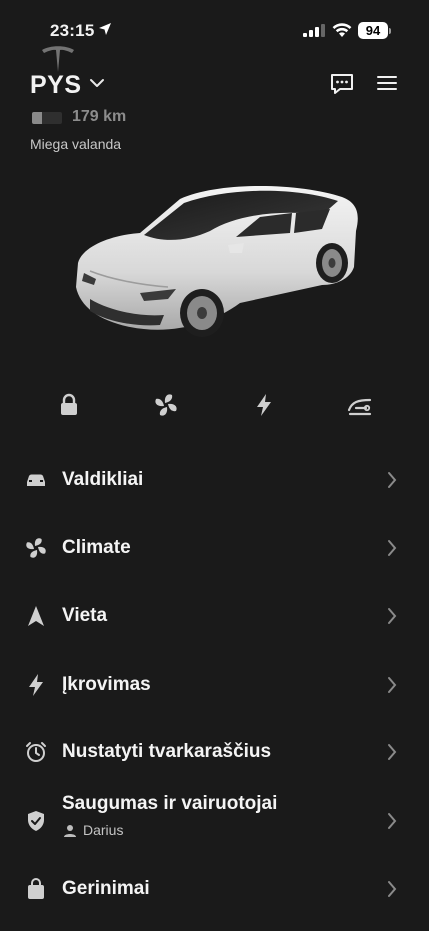 The image size is (429, 931). What do you see at coordinates (342, 30) in the screenshot?
I see `wifi-icon` at bounding box center [342, 30].